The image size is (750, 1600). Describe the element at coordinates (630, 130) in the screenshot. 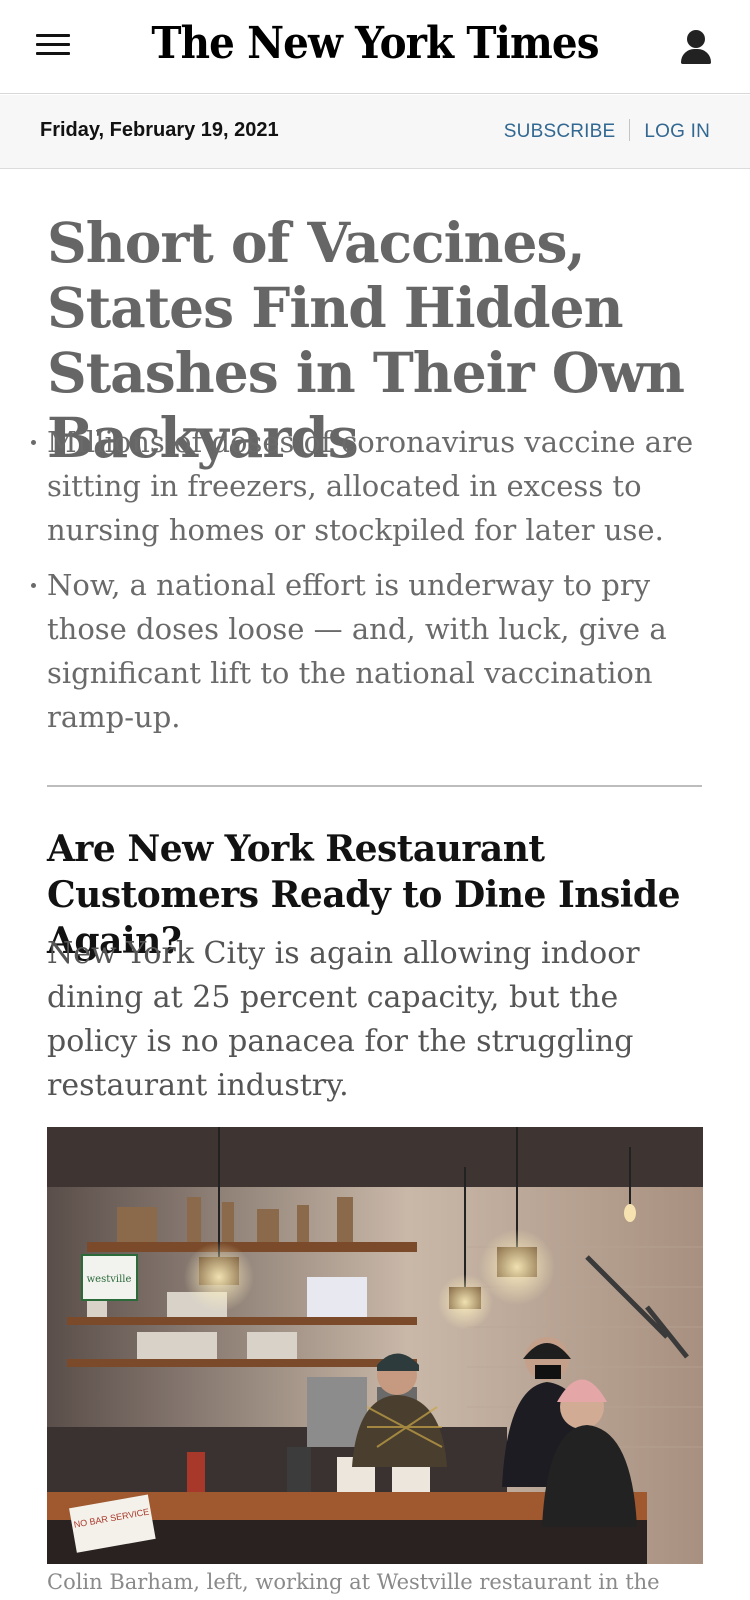

I see `link-divider` at that location.